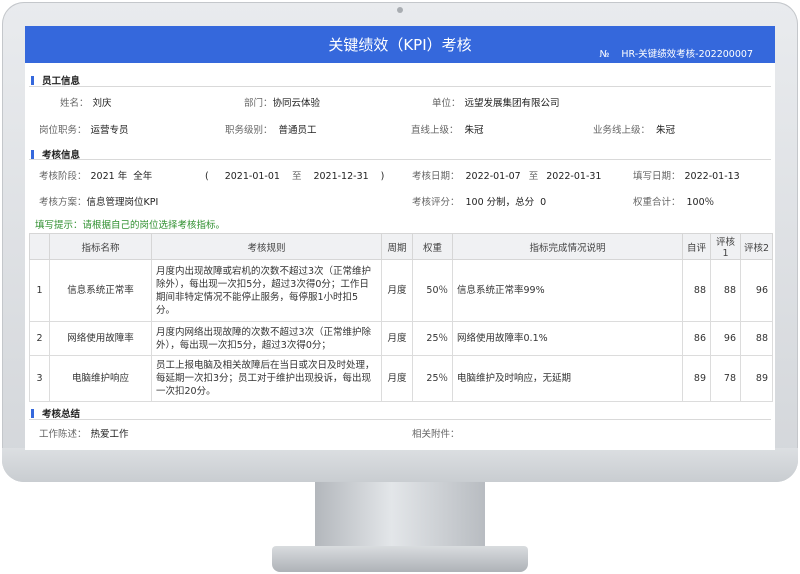 This screenshot has width=800, height=574. Describe the element at coordinates (712, 176) in the screenshot. I see `value-fill-date: 2022-01-13` at that location.